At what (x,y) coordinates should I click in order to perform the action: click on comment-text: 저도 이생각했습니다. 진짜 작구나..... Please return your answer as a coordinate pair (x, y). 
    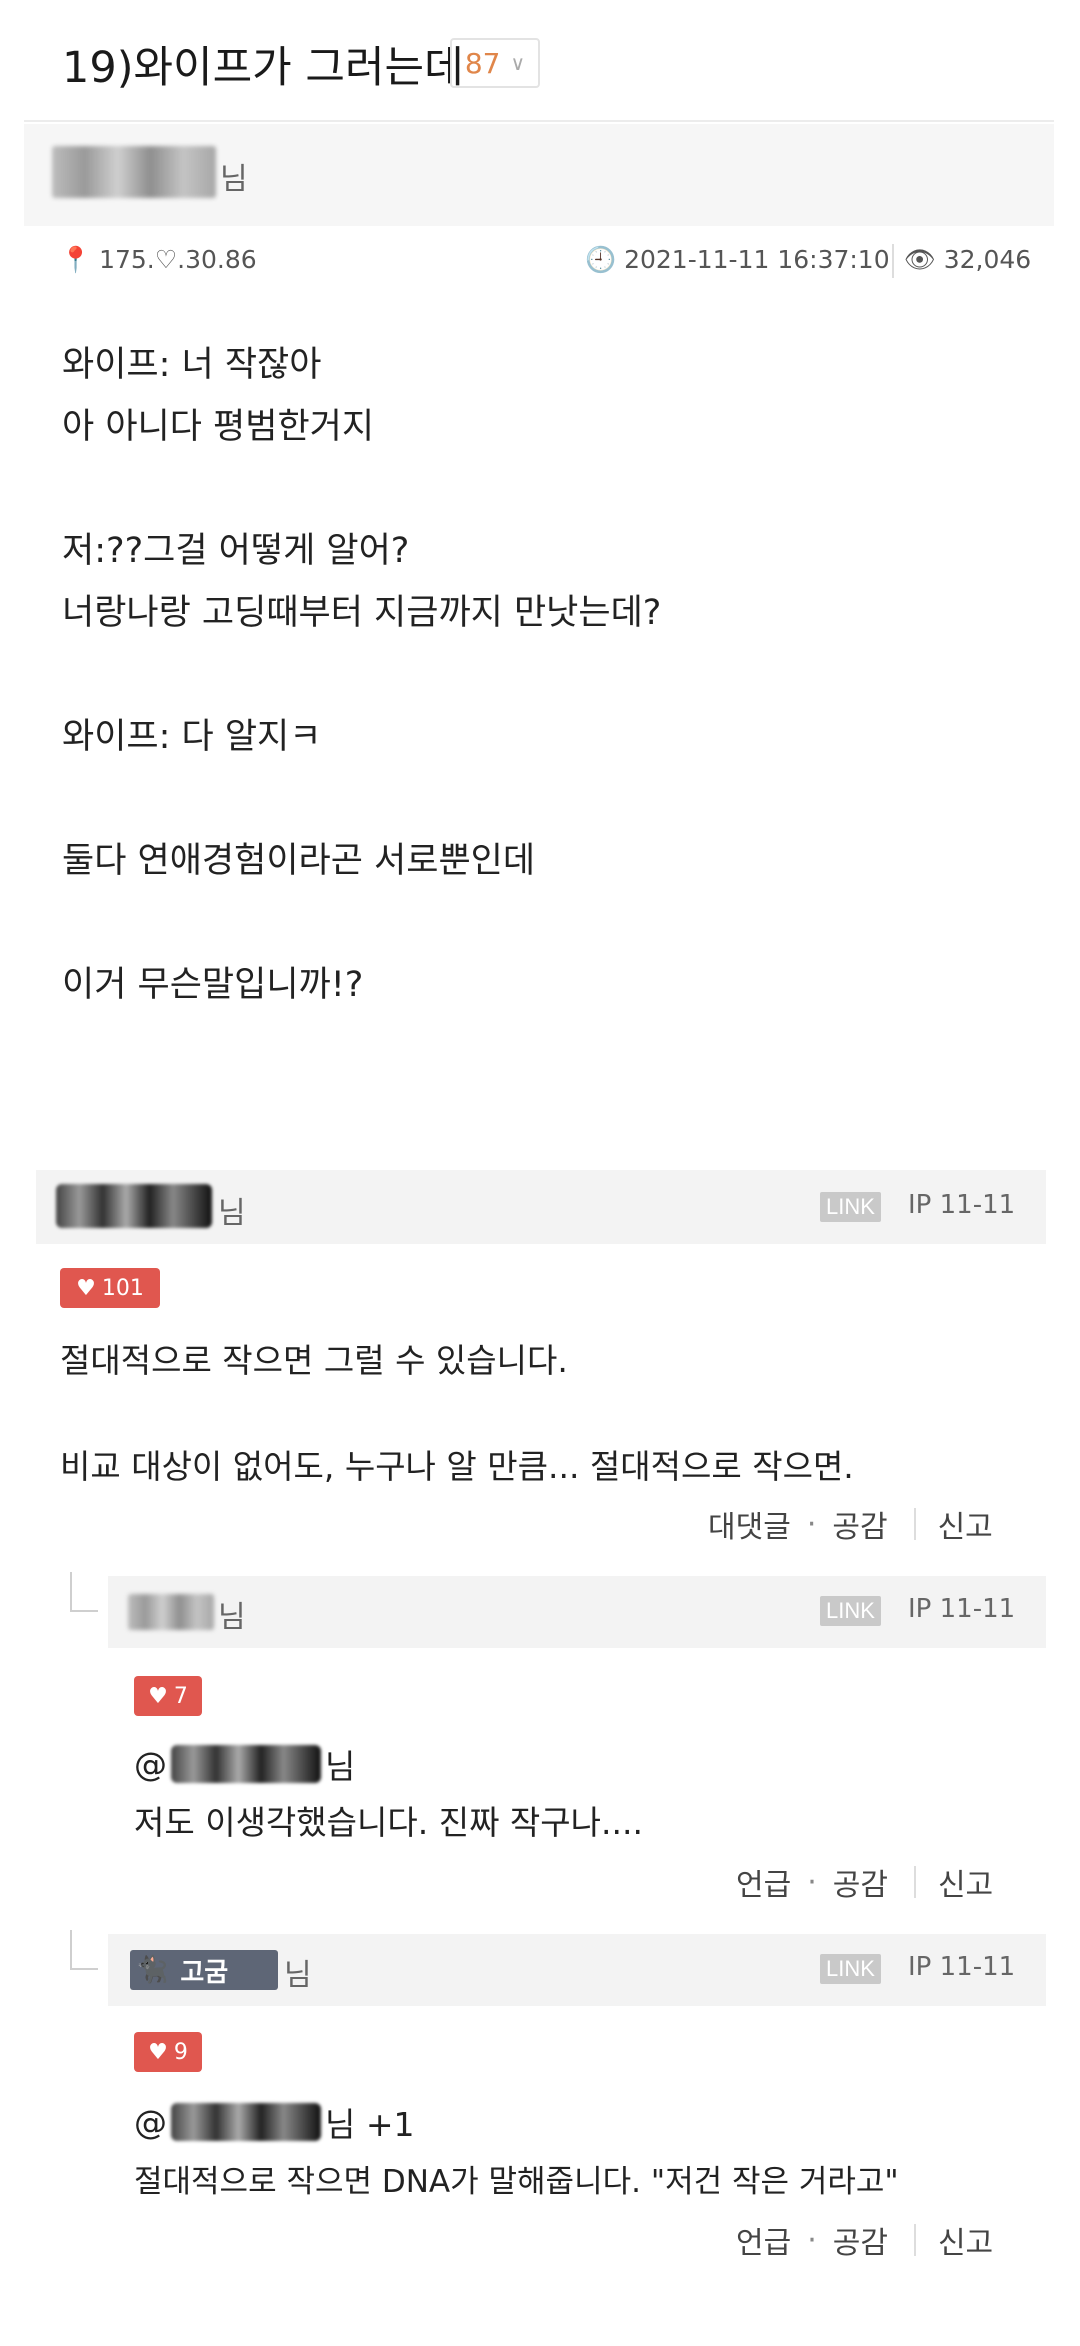
    Looking at the image, I should click on (388, 1822).